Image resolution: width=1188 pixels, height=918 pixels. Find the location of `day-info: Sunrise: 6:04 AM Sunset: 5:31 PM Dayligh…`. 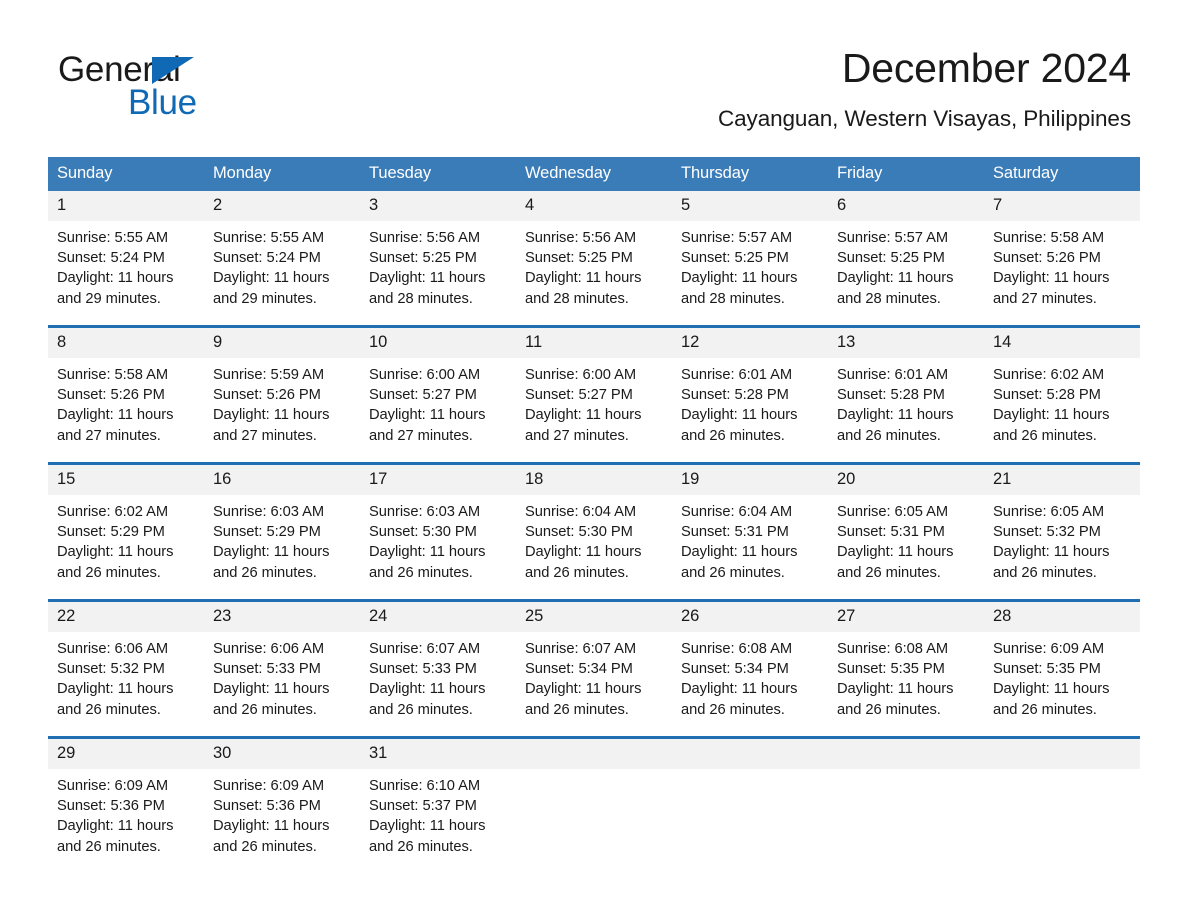

day-info: Sunrise: 6:04 AM Sunset: 5:31 PM Dayligh… is located at coordinates (750, 539).